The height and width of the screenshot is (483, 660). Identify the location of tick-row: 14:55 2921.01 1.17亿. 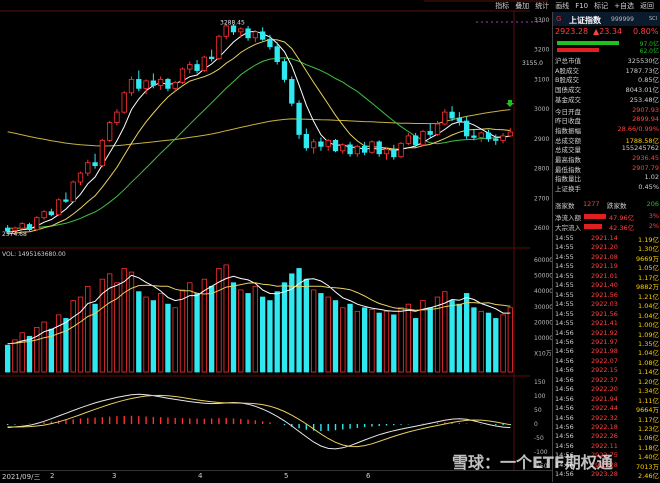
(606, 277).